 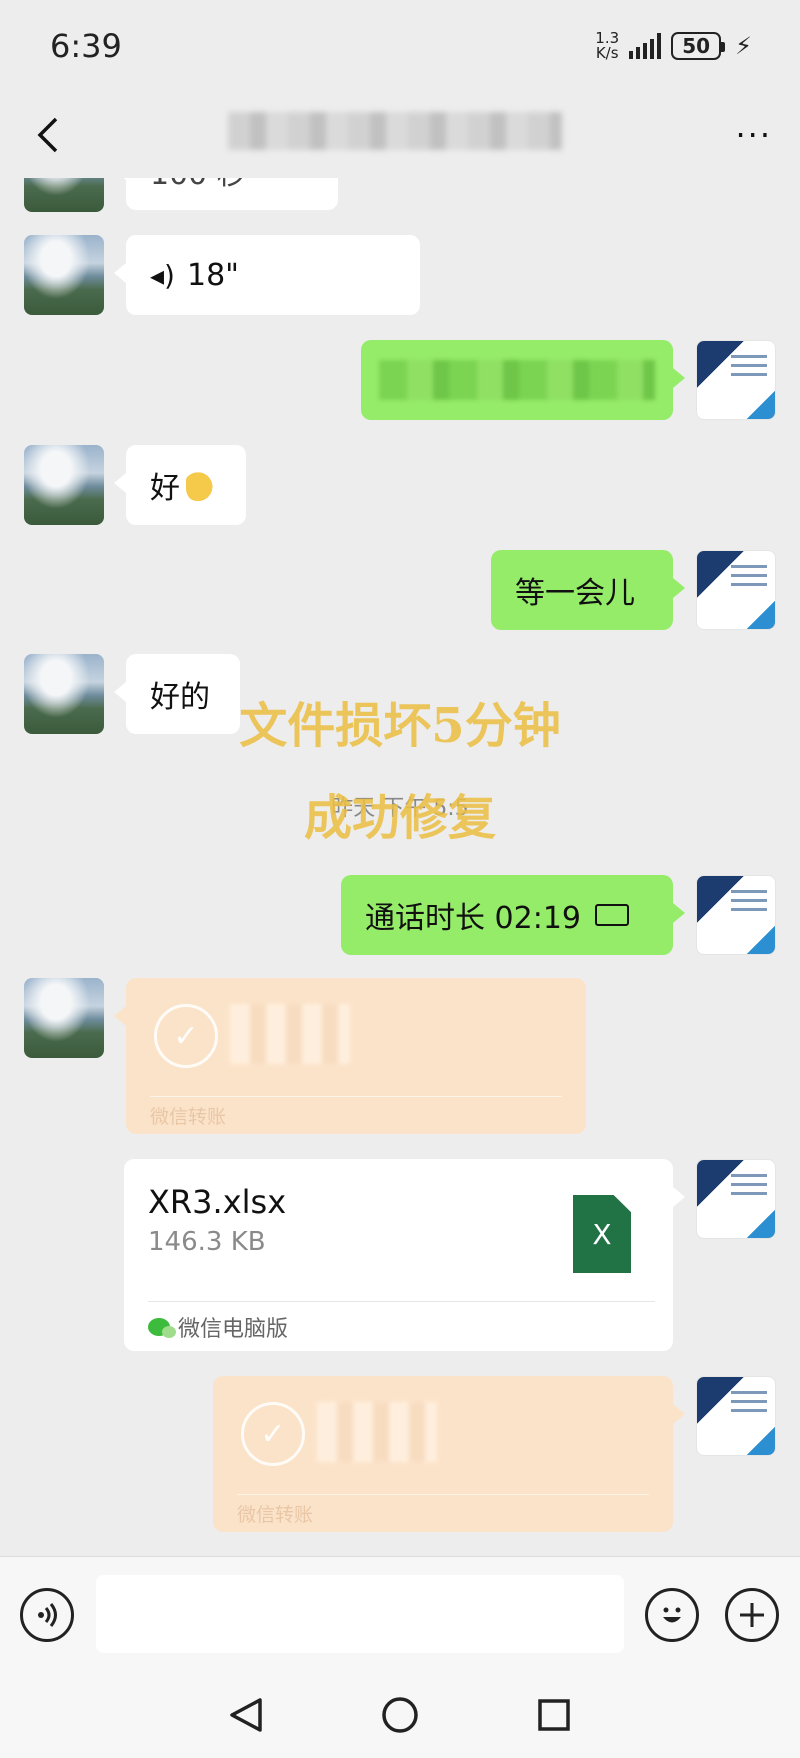 I want to click on overlay-caption-line2: 成功修复, so click(x=399, y=818).